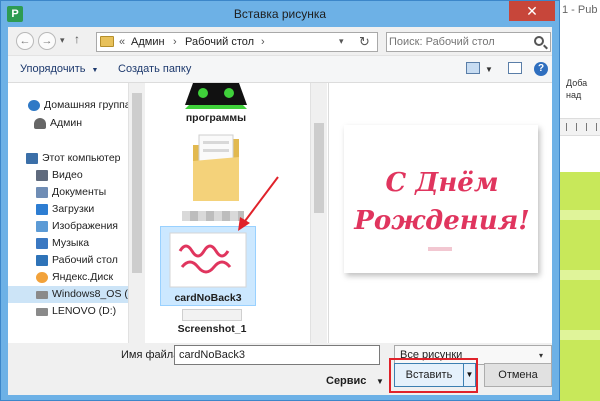  Describe the element at coordinates (47, 41) in the screenshot. I see `forward-button: →` at that location.